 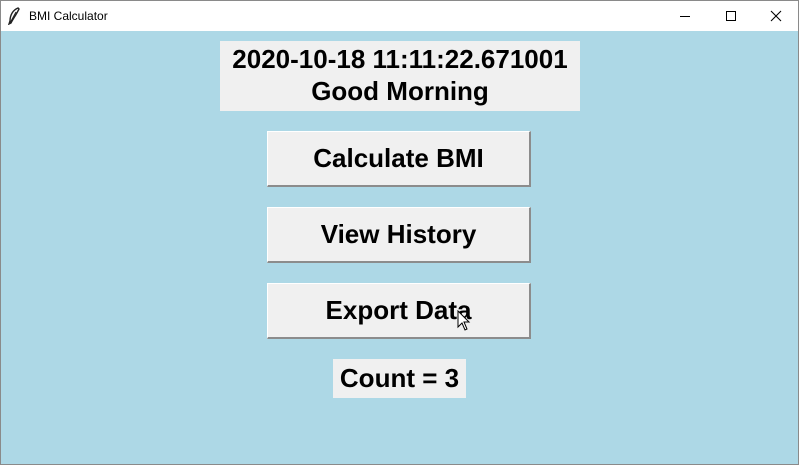 I want to click on greeting-text: Good Morning, so click(x=400, y=91).